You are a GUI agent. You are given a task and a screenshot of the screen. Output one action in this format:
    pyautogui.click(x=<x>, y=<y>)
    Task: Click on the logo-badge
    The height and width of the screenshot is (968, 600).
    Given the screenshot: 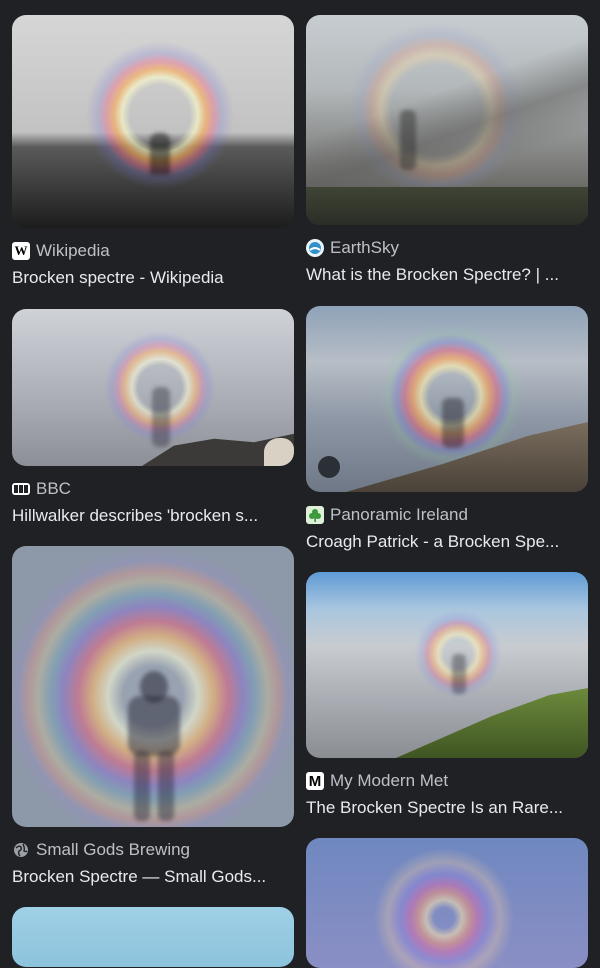 What is the action you would take?
    pyautogui.click(x=329, y=467)
    